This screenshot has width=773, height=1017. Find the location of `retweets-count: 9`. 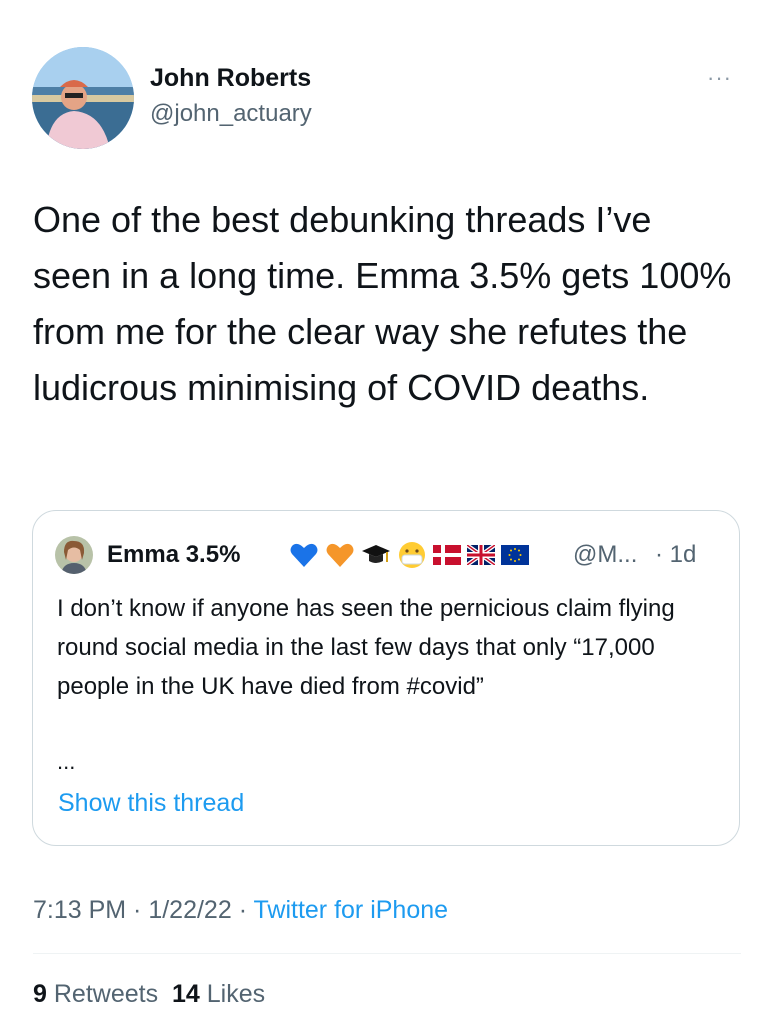

retweets-count: 9 is located at coordinates (40, 994).